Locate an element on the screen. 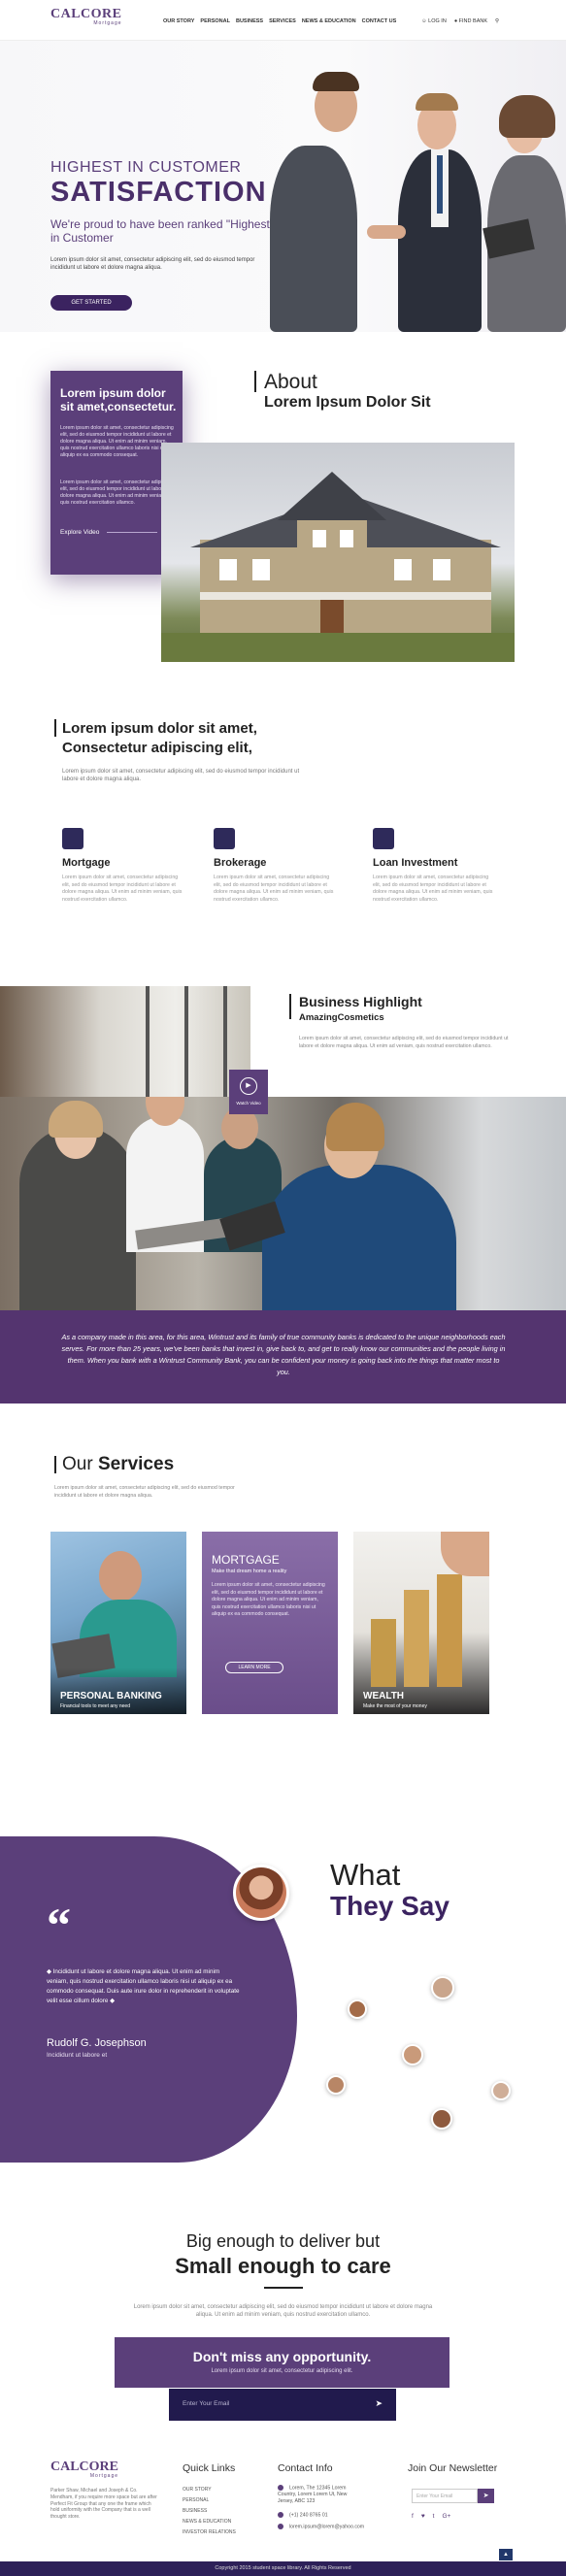  find-bank-label: FIND BANK is located at coordinates (473, 21).